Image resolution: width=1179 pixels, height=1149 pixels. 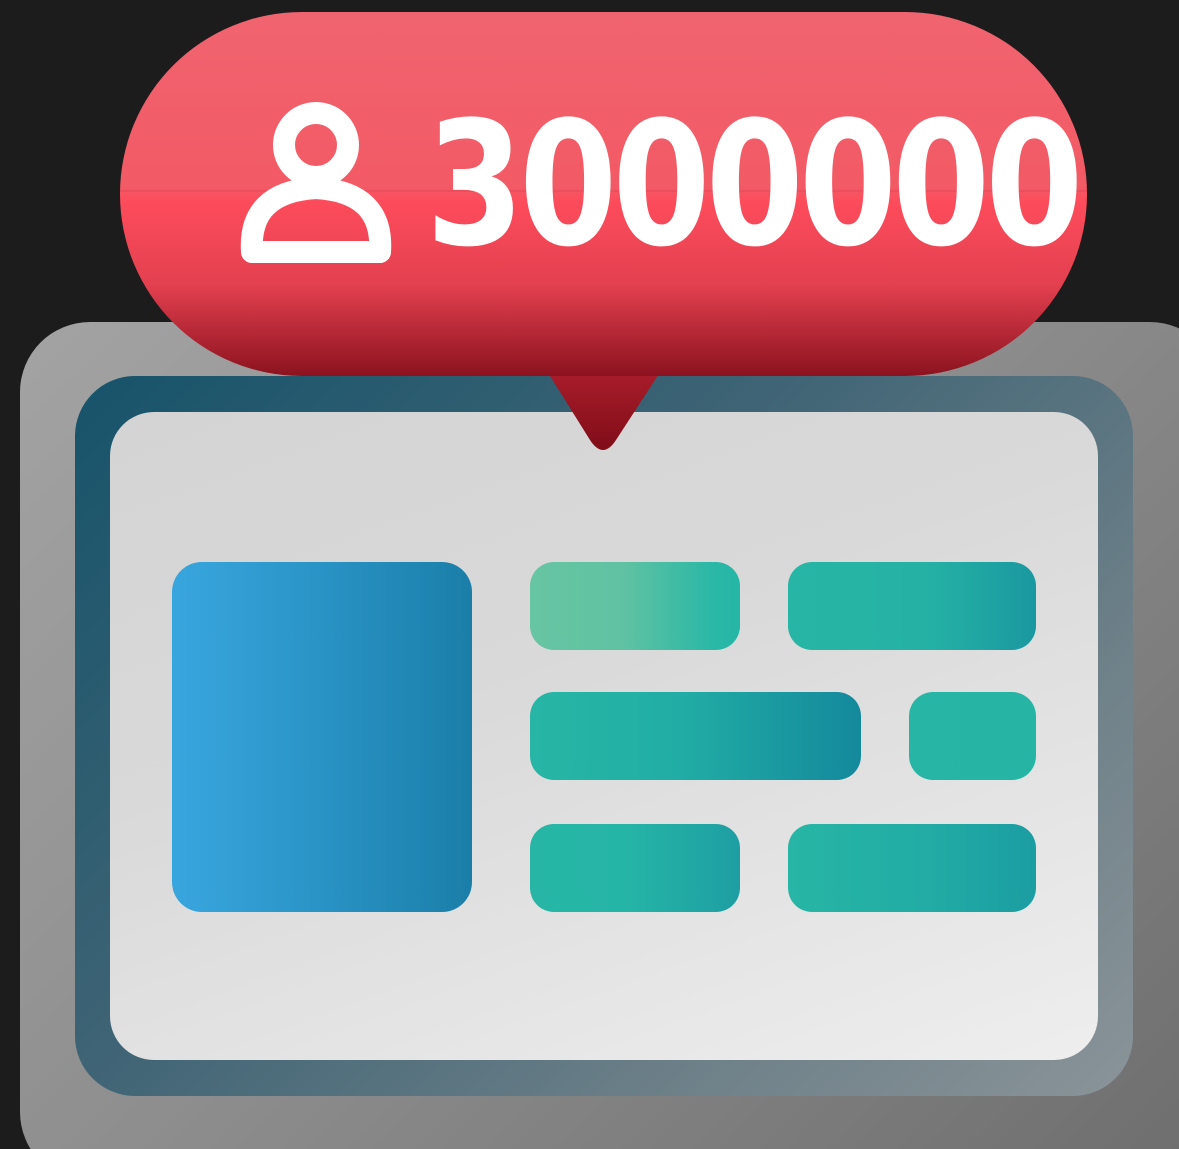 What do you see at coordinates (754, 184) in the screenshot?
I see `follower-count: 3000000` at bounding box center [754, 184].